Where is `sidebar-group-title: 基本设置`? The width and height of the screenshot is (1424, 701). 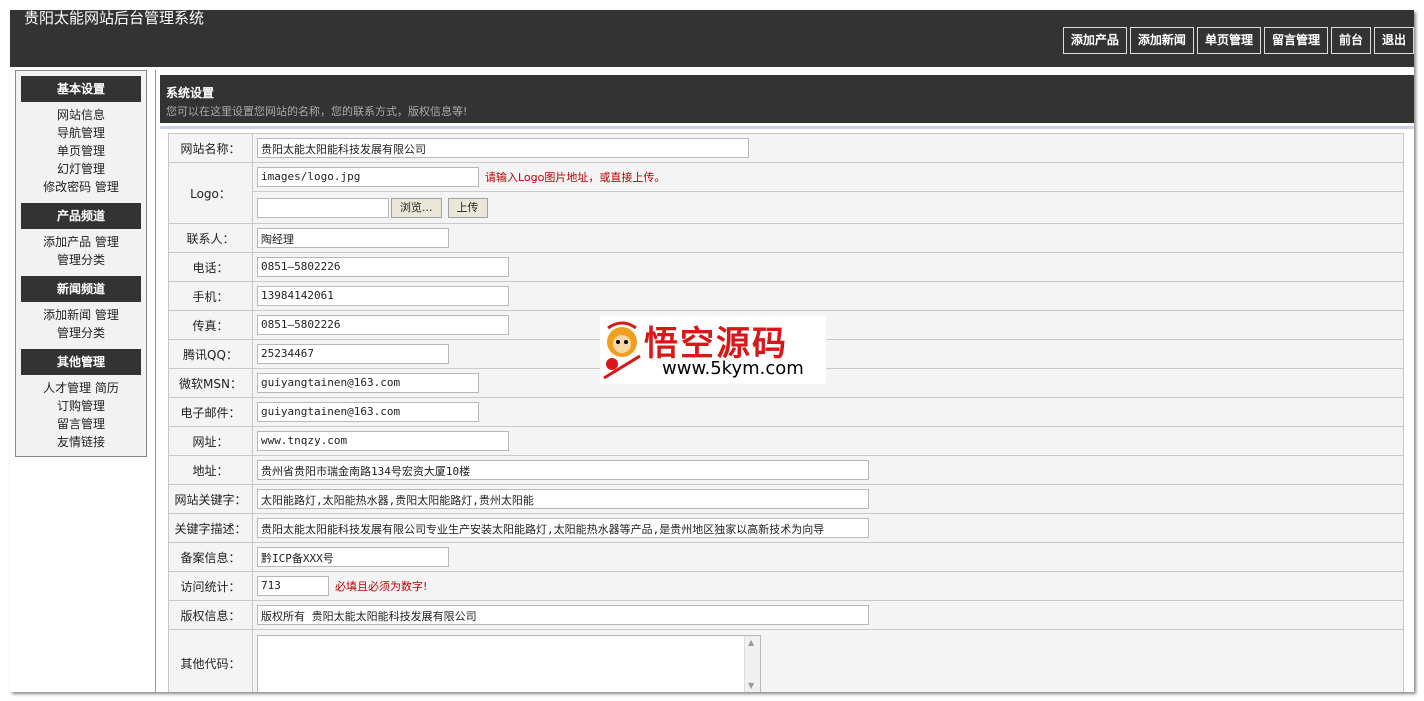 sidebar-group-title: 基本设置 is located at coordinates (81, 89).